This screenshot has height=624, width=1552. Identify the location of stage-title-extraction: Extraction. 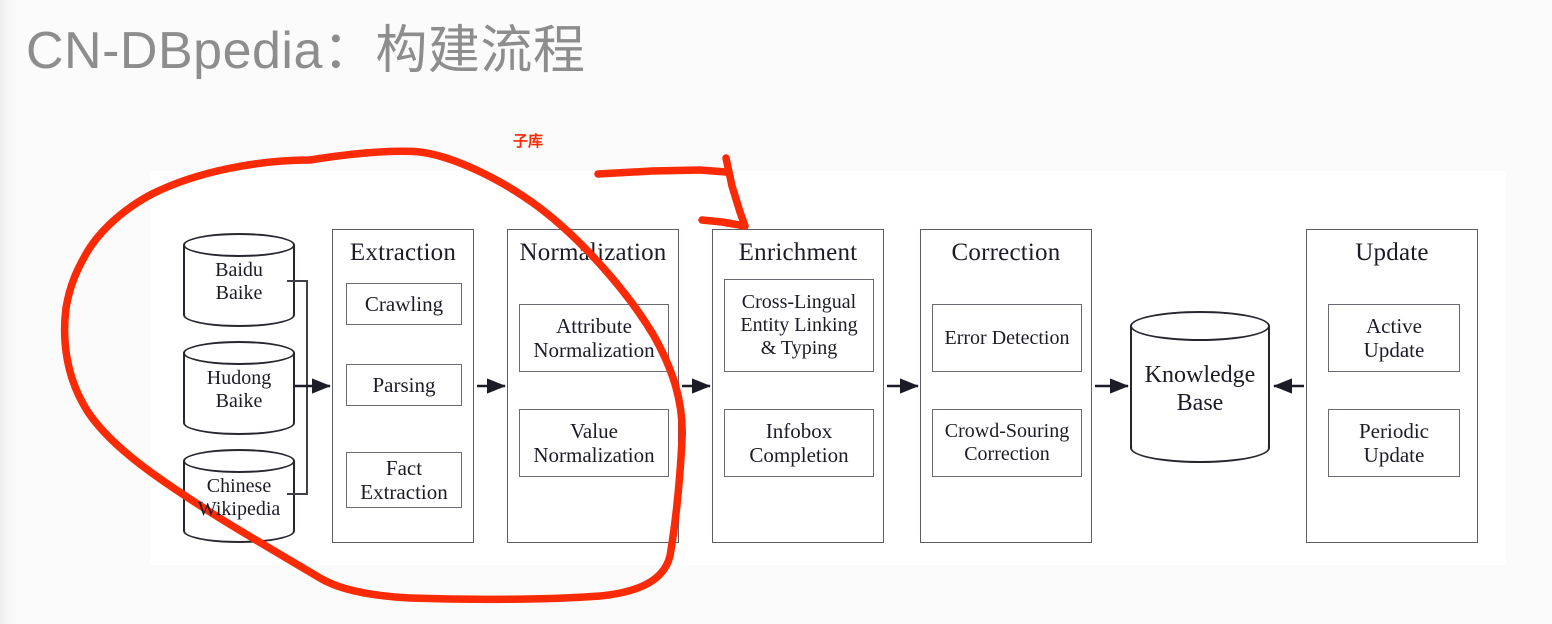
(403, 252).